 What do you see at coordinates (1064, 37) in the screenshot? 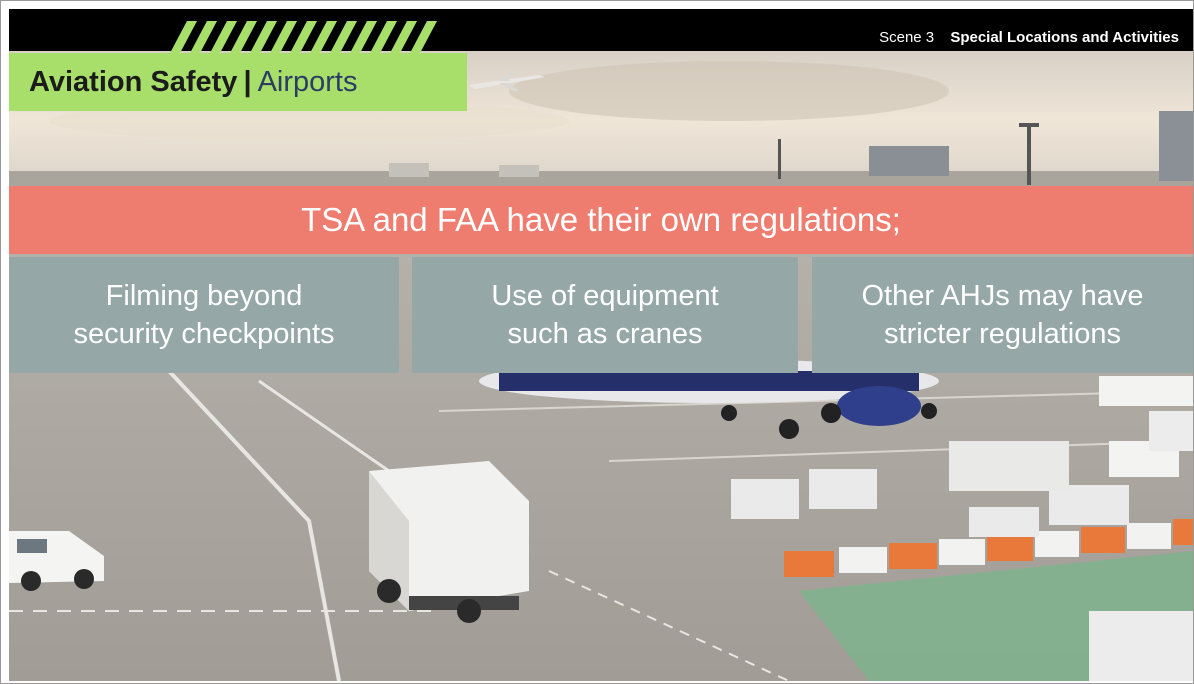
I see `scene-title: Special Locations and Activities` at bounding box center [1064, 37].